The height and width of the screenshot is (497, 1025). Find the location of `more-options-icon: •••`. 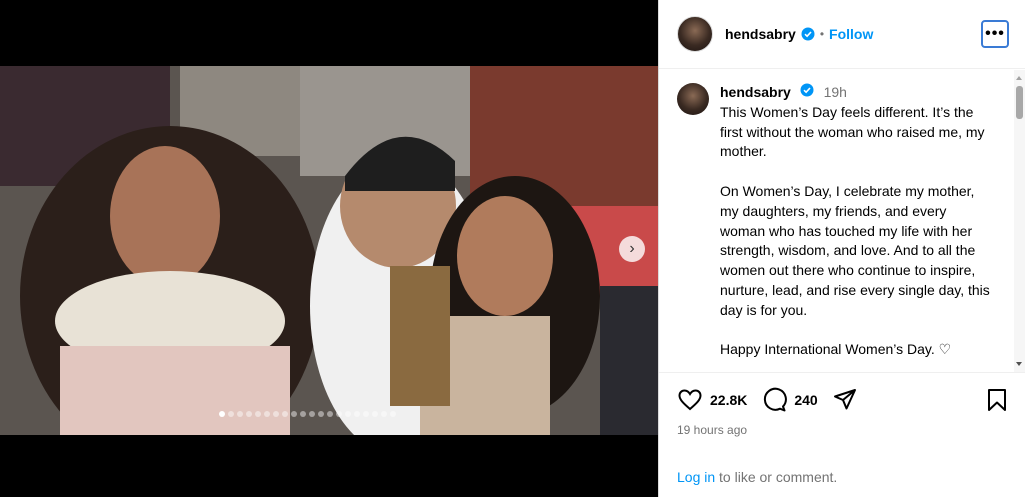

more-options-icon: ••• is located at coordinates (995, 33).